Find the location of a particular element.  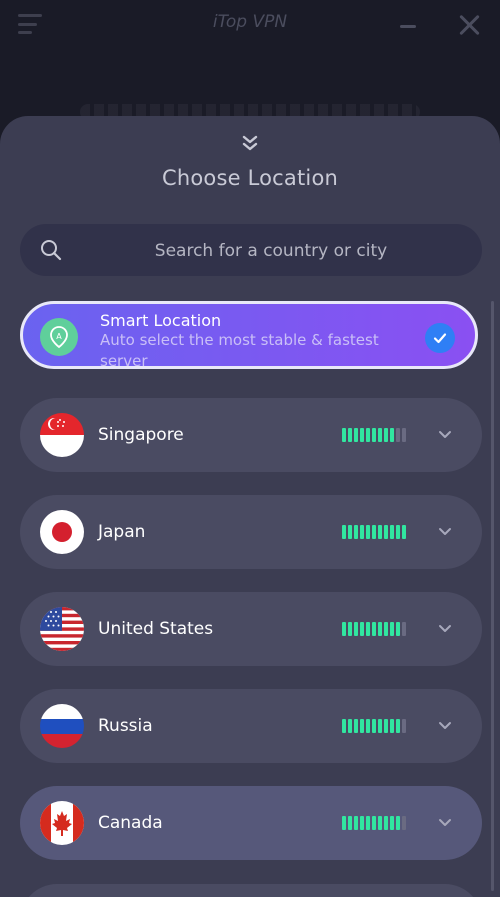

svg-text: A is located at coordinates (59, 336).